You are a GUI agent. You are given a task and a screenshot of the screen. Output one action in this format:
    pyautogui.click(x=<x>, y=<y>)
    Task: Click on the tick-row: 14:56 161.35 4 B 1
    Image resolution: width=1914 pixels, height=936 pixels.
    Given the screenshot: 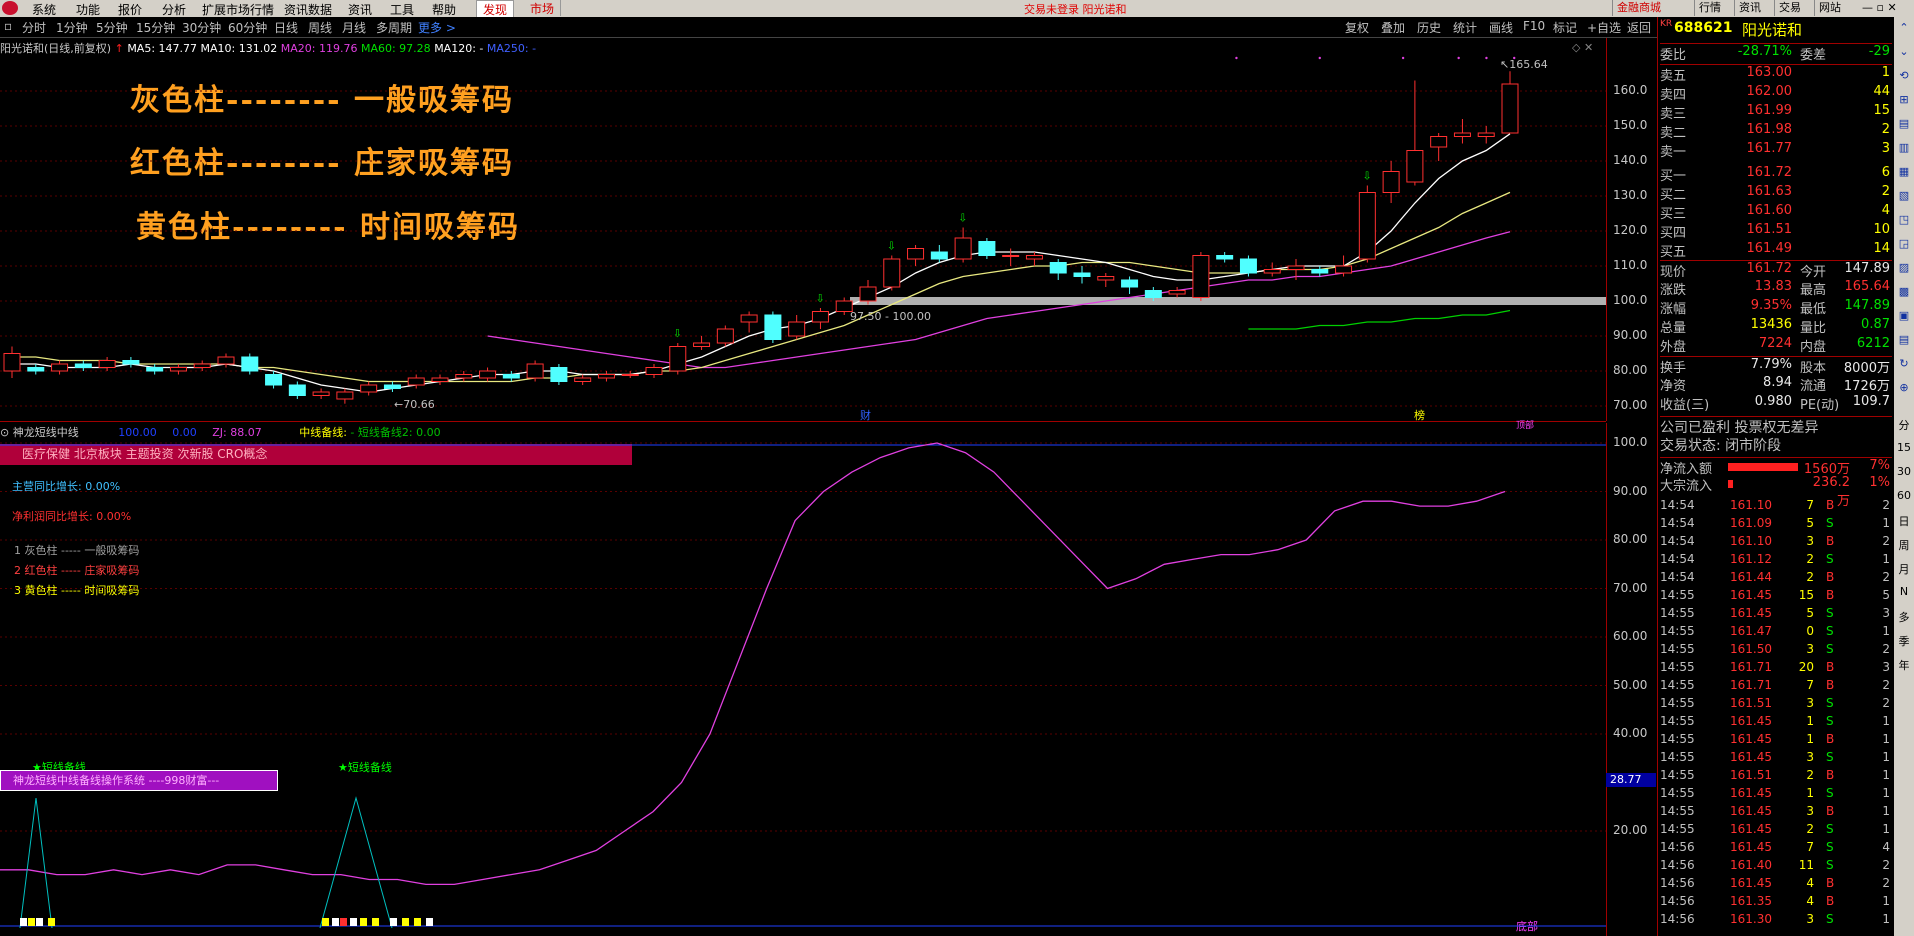 What is the action you would take?
    pyautogui.click(x=1777, y=901)
    